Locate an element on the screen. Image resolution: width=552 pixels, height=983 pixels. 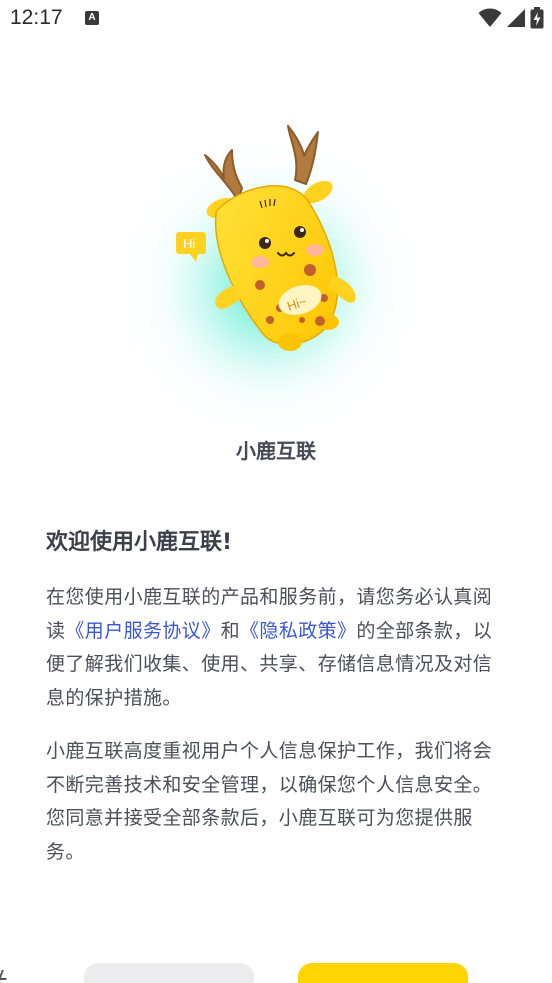
app-name: 小鹿互联 is located at coordinates (276, 451).